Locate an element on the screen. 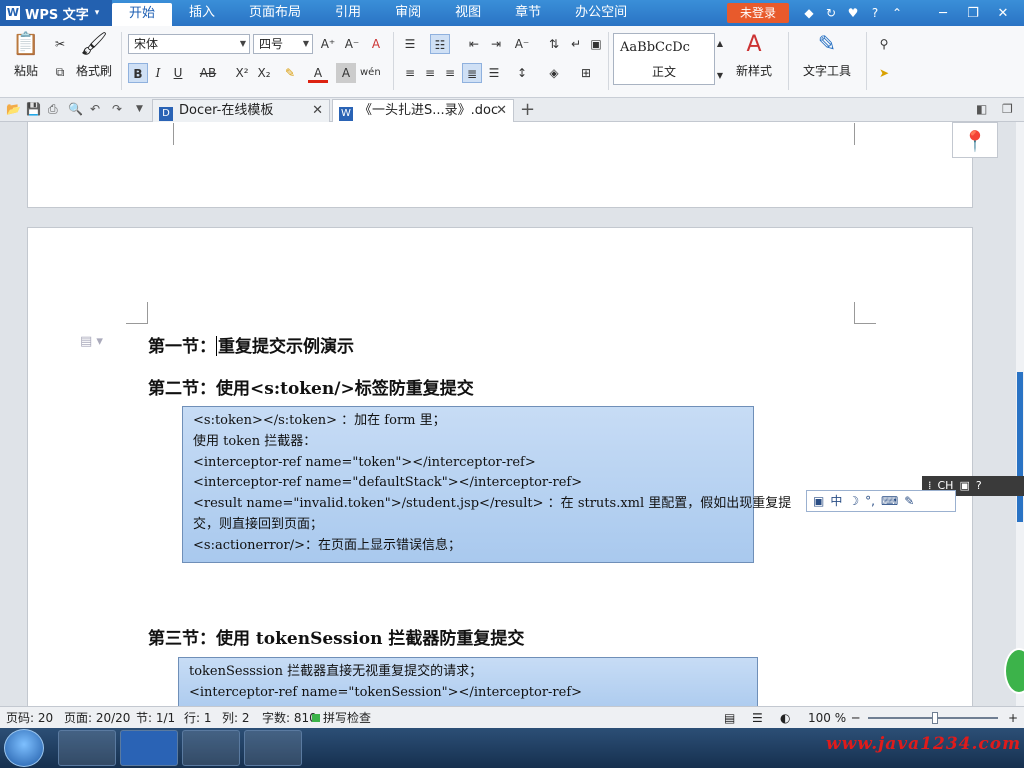  grow-font-icon: A⁺ is located at coordinates (328, 44).